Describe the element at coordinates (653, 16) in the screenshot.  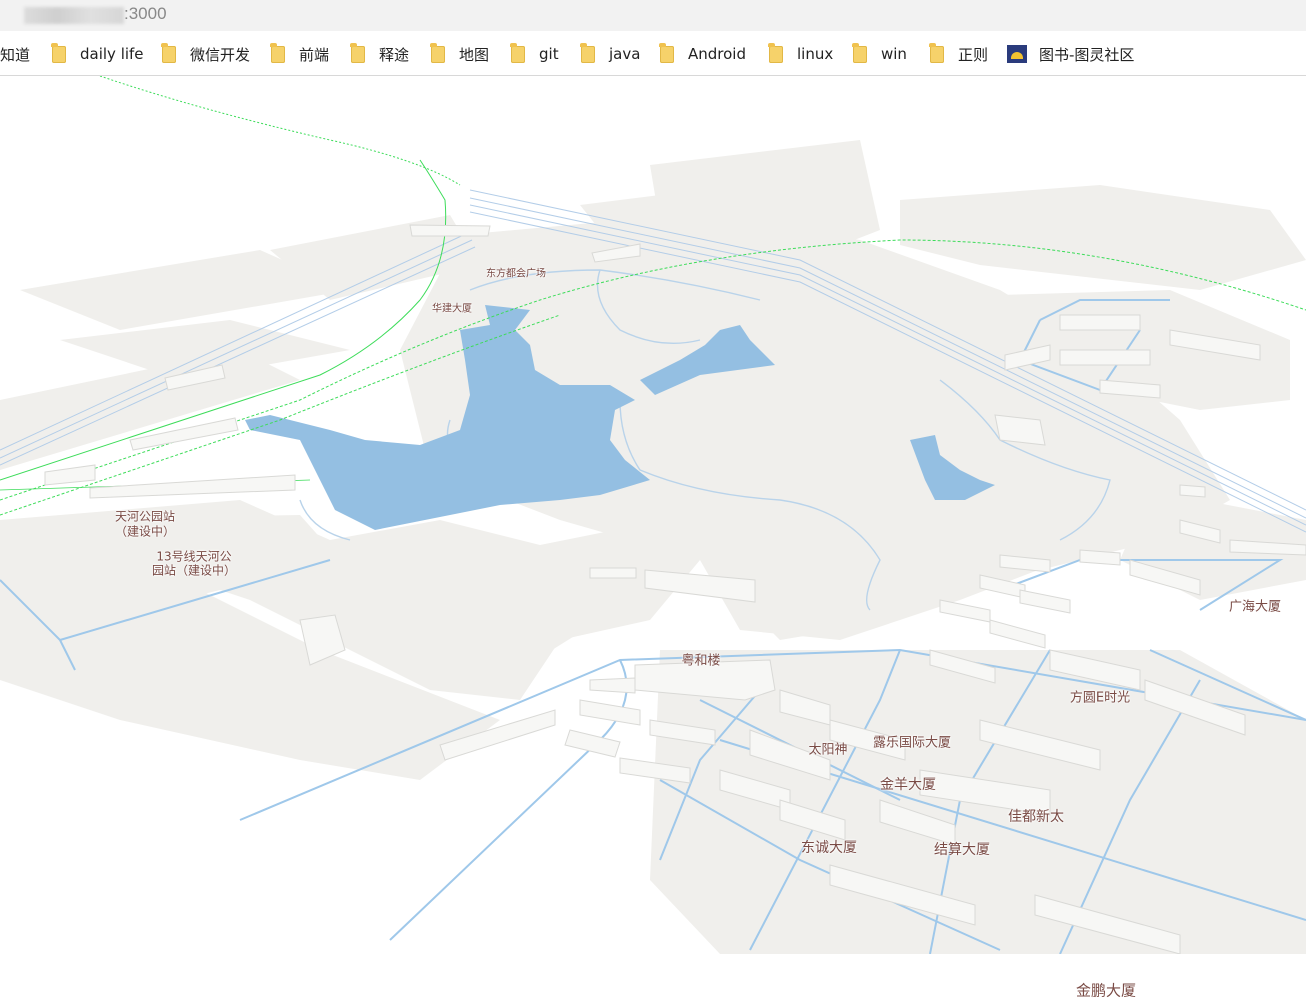
I see `address-bar: :3000` at that location.